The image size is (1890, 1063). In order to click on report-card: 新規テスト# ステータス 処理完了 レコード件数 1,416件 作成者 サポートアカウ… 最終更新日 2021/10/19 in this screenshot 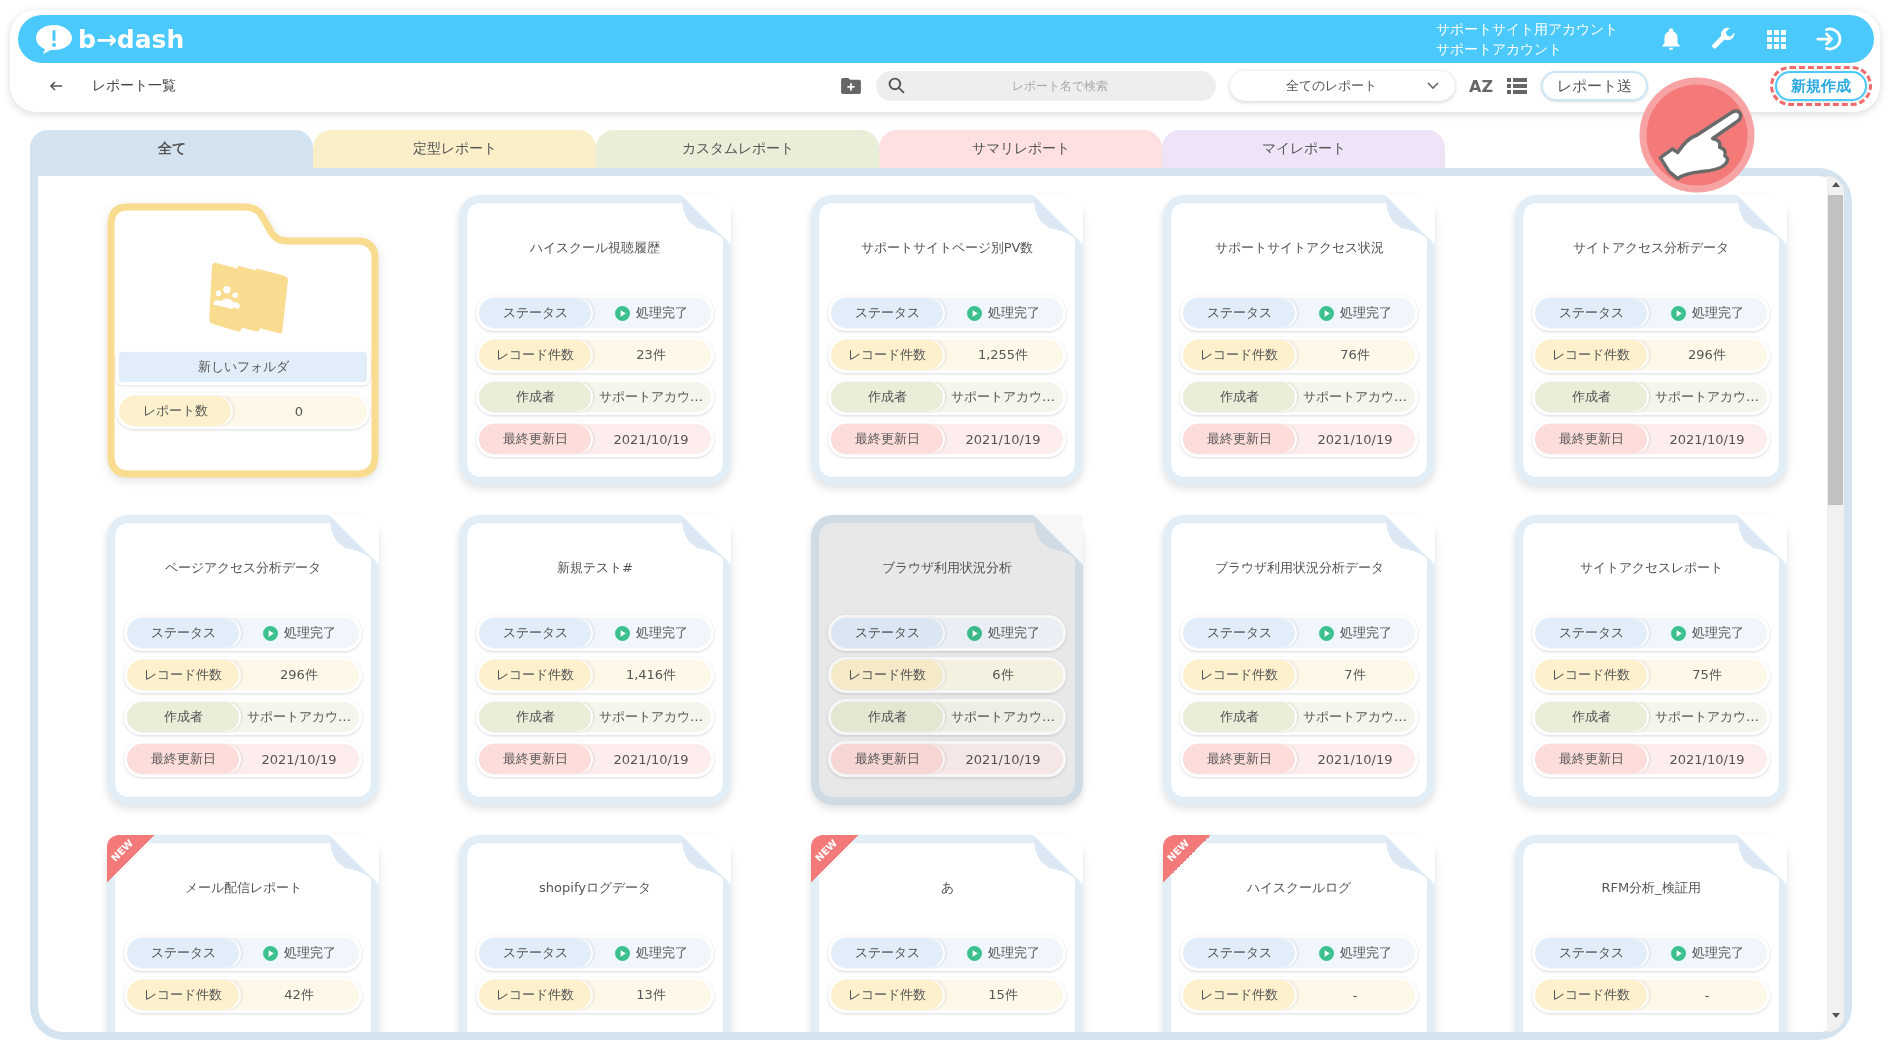, I will do `click(595, 660)`.